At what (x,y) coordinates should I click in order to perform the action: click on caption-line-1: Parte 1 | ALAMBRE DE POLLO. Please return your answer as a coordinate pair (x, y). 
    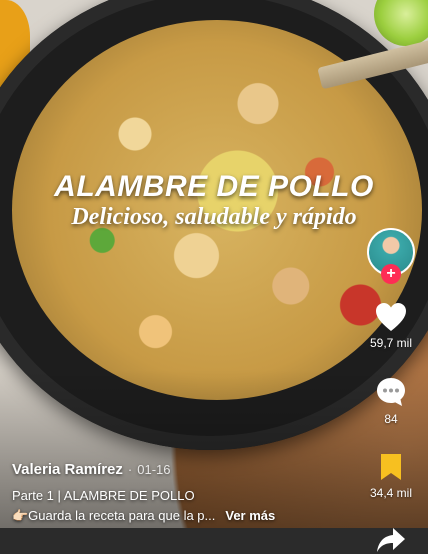
    Looking at the image, I should click on (103, 495).